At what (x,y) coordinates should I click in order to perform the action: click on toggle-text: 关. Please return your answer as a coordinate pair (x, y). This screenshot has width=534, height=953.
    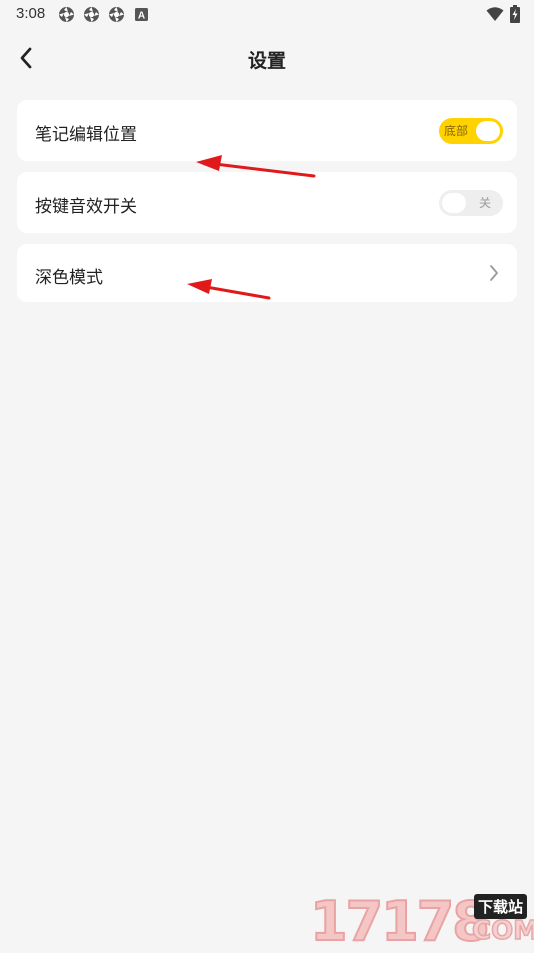
    Looking at the image, I should click on (484, 203).